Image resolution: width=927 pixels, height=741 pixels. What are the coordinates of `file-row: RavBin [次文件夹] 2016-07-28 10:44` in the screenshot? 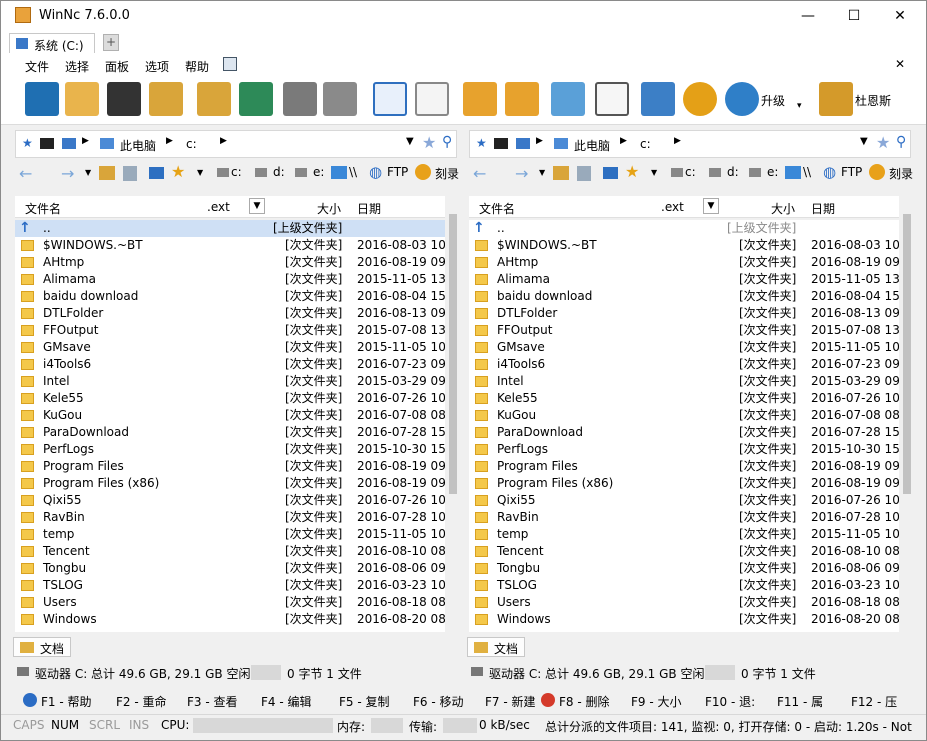 It's located at (684, 517).